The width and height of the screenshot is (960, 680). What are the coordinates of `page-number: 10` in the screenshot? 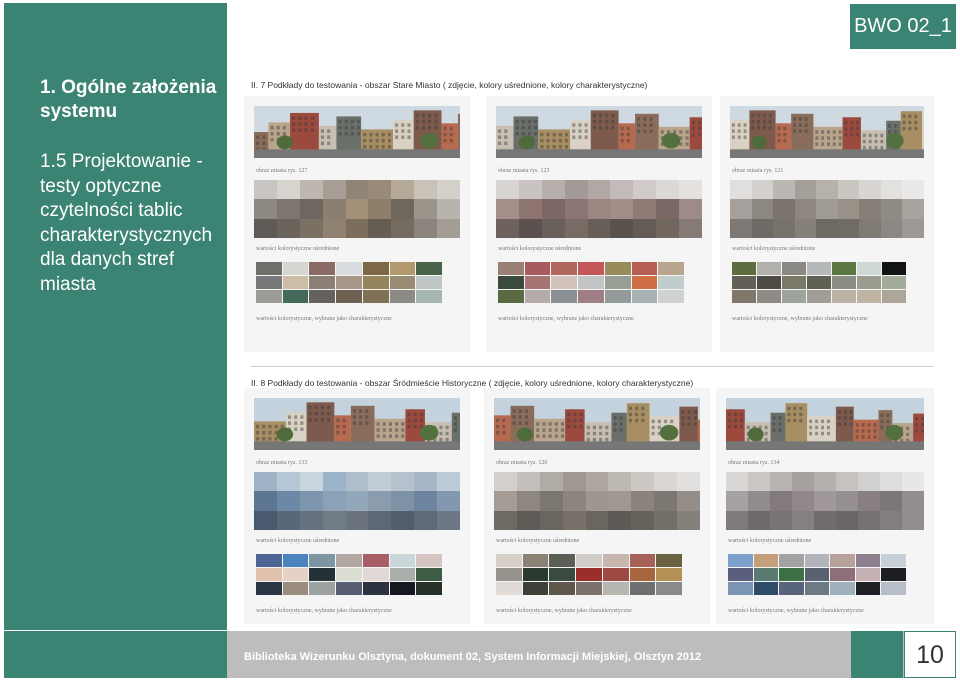 It's located at (930, 654).